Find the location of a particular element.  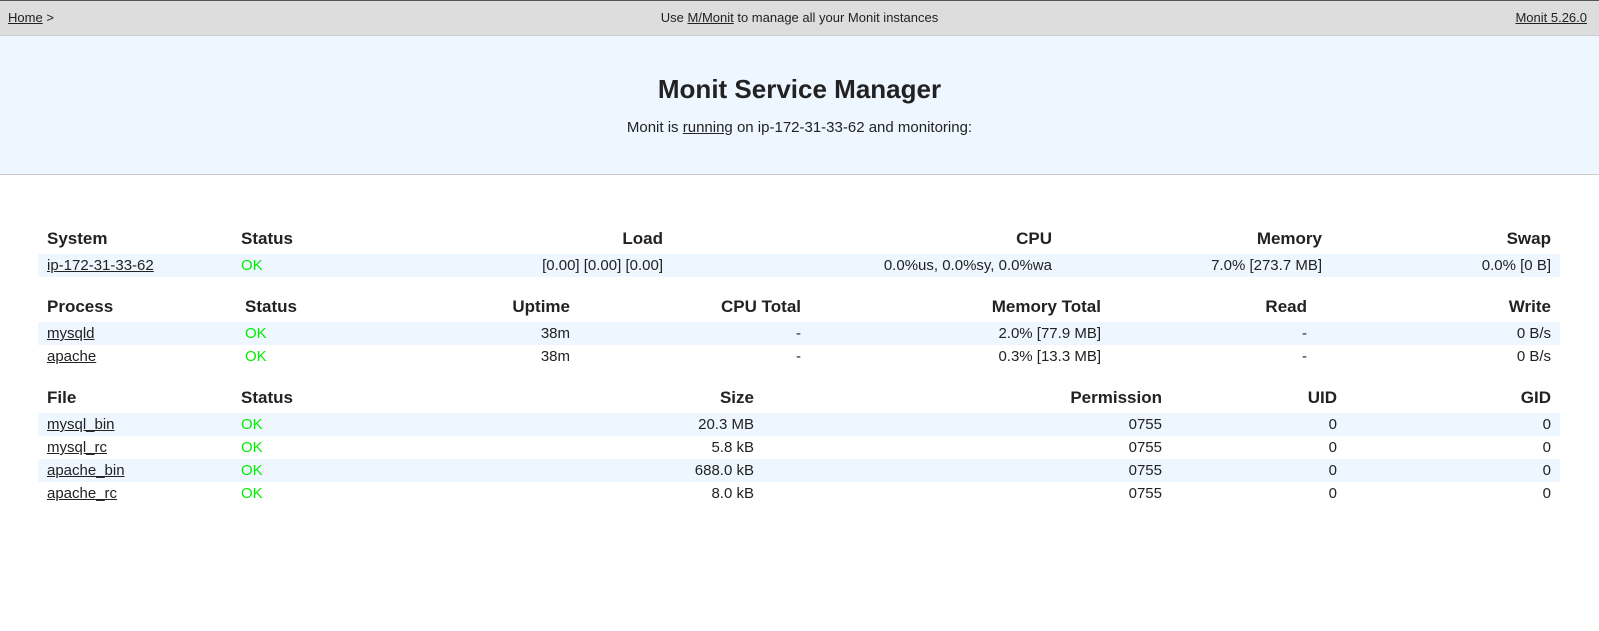

col-load: Load is located at coordinates (642, 238).